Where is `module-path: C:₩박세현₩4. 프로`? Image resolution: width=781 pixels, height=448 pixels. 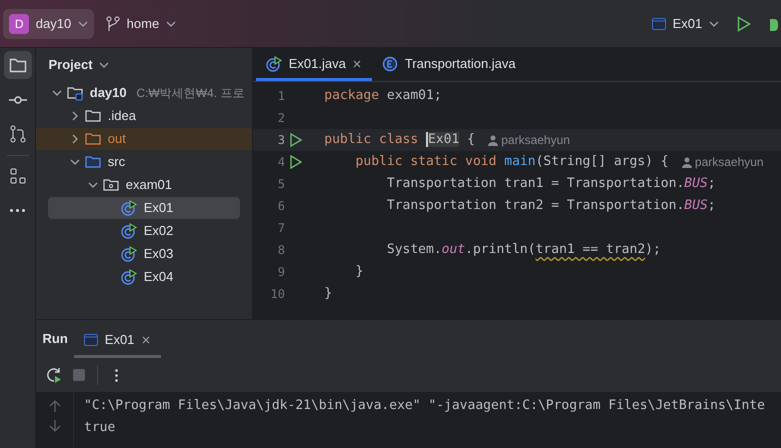
module-path: C:₩박세현₩4. 프로 is located at coordinates (190, 93).